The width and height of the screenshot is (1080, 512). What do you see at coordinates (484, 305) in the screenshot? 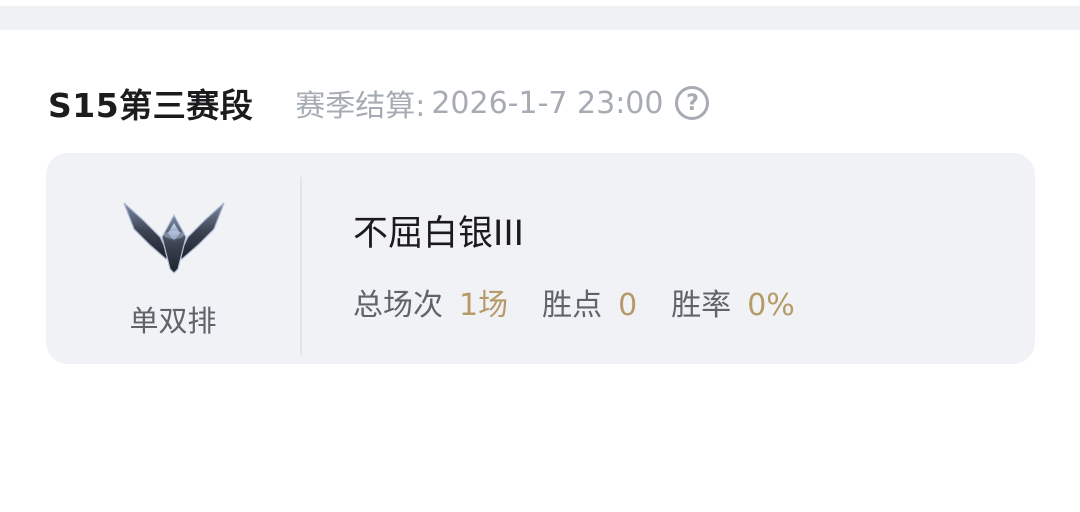
I see `stat-value-total-games: 1场` at bounding box center [484, 305].